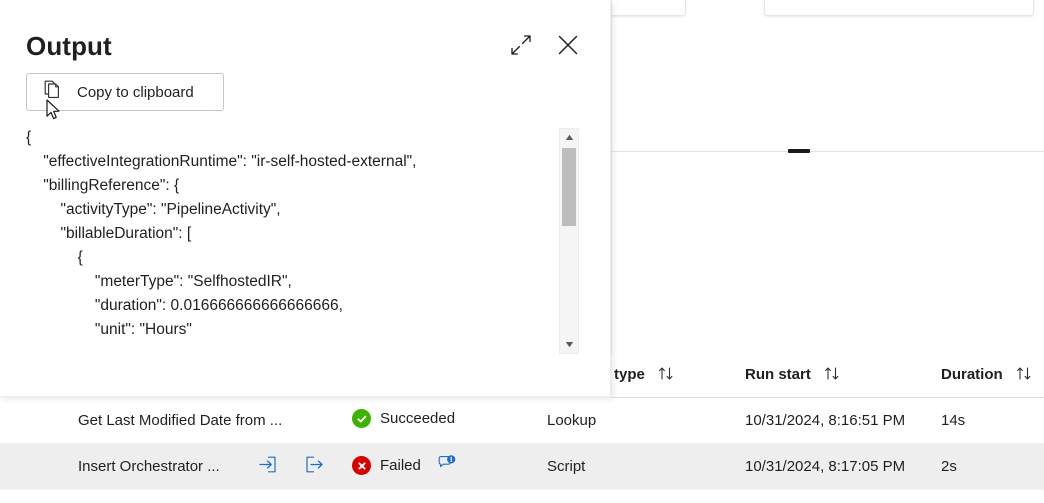  Describe the element at coordinates (645, 8) in the screenshot. I see `top-partial-card-left` at that location.